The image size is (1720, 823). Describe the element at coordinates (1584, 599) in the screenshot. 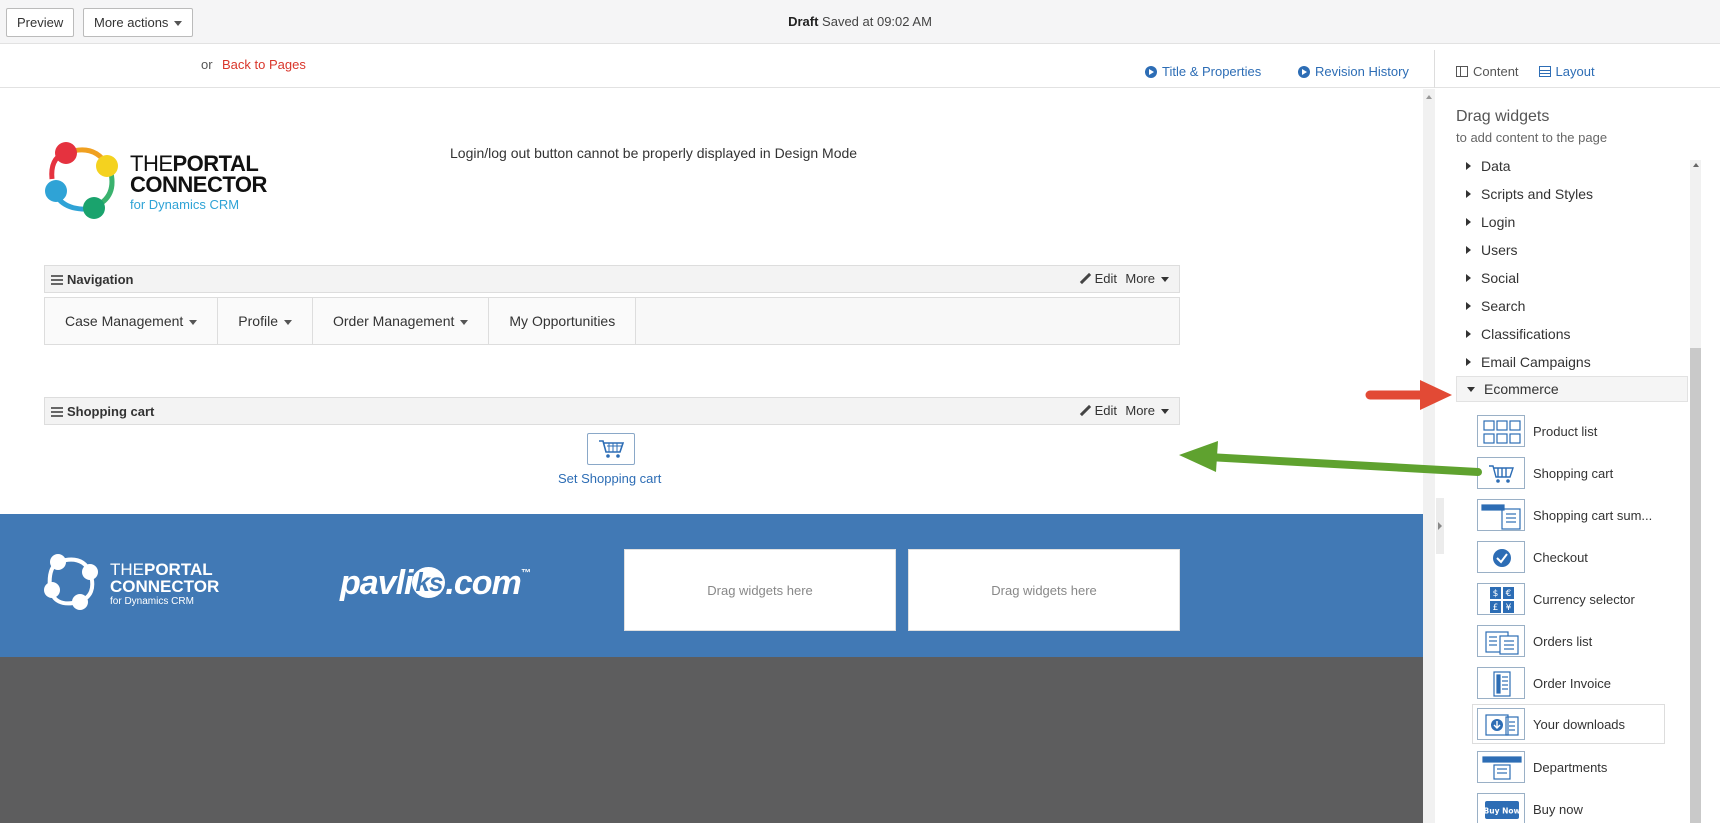

I see `widget-label: Currency selector` at that location.